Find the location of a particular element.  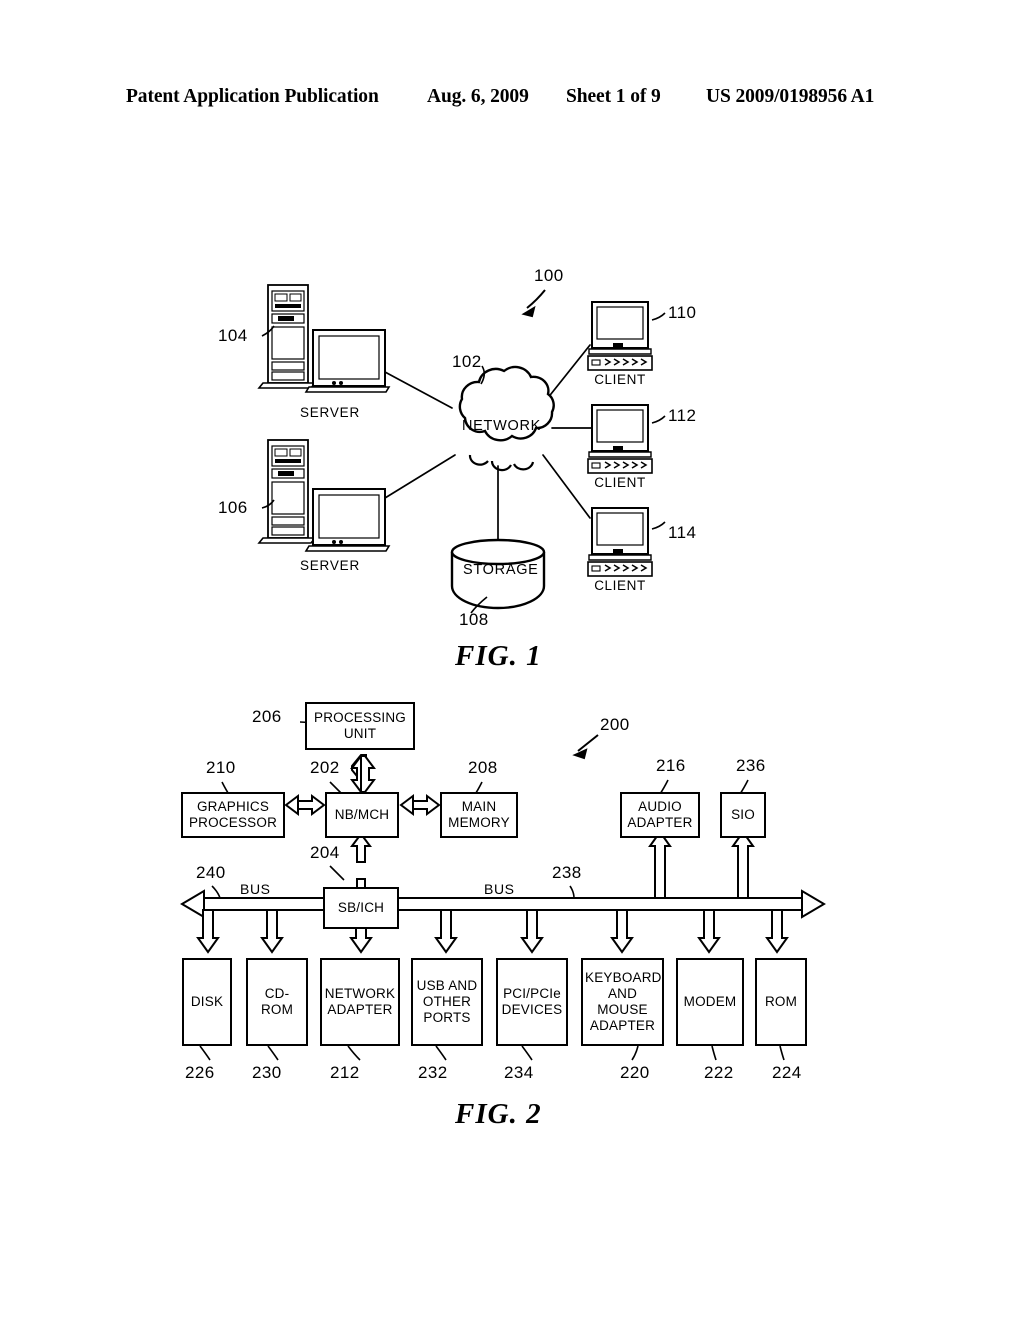

sio-box: SIO is located at coordinates (743, 815).